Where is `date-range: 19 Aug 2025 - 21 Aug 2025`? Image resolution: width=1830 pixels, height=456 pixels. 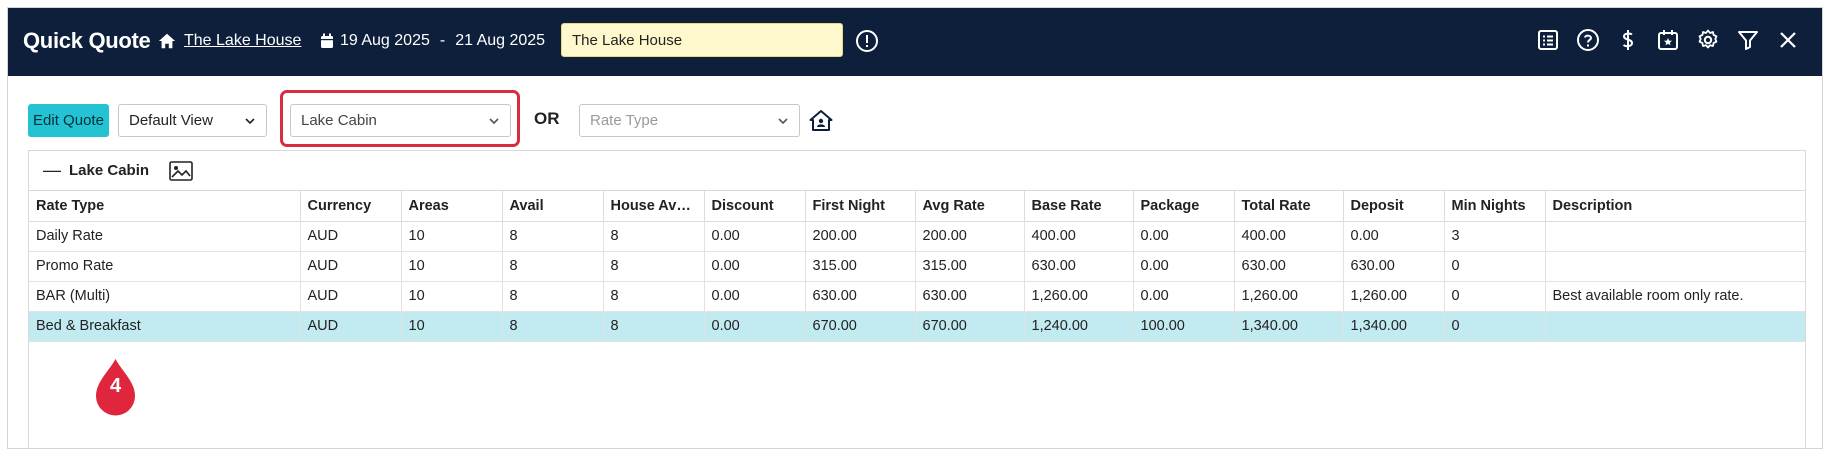 date-range: 19 Aug 2025 - 21 Aug 2025 is located at coordinates (432, 41).